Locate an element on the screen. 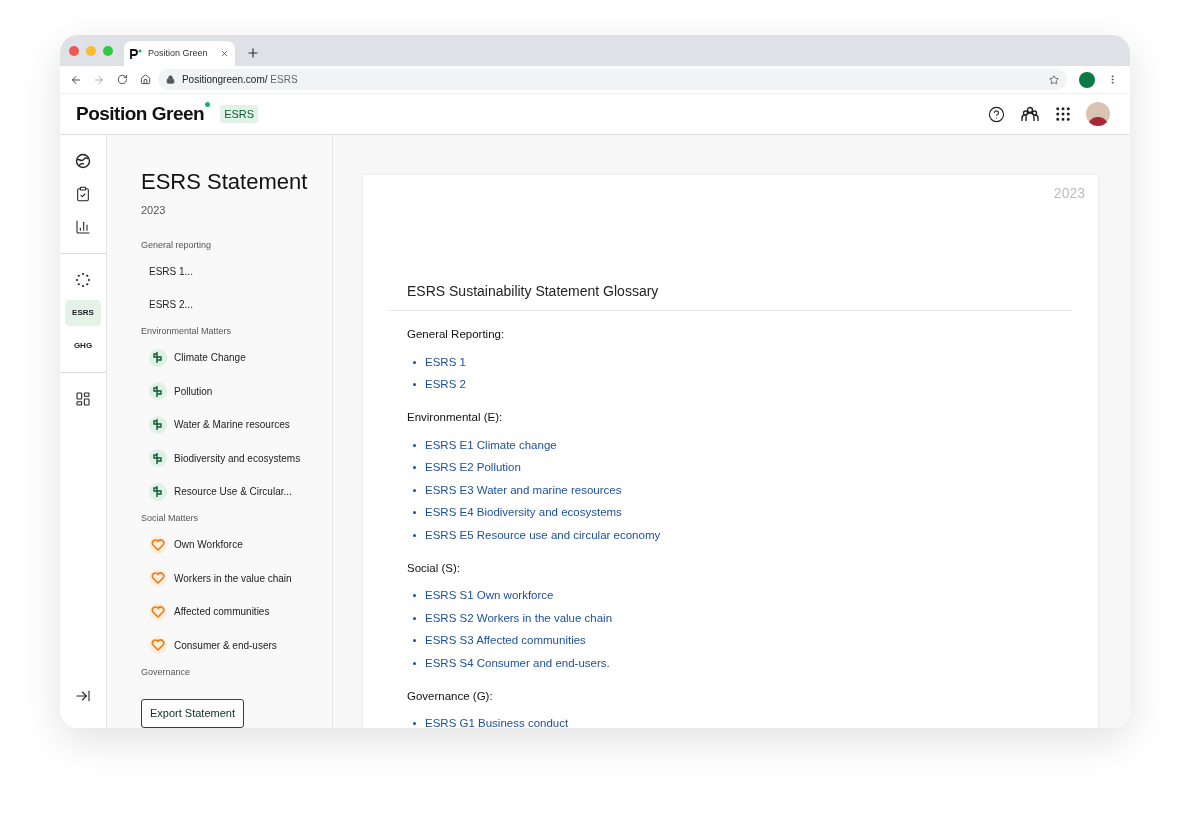 This screenshot has width=1190, height=814. sidebar-item: Workers in the value chain is located at coordinates (231, 578).